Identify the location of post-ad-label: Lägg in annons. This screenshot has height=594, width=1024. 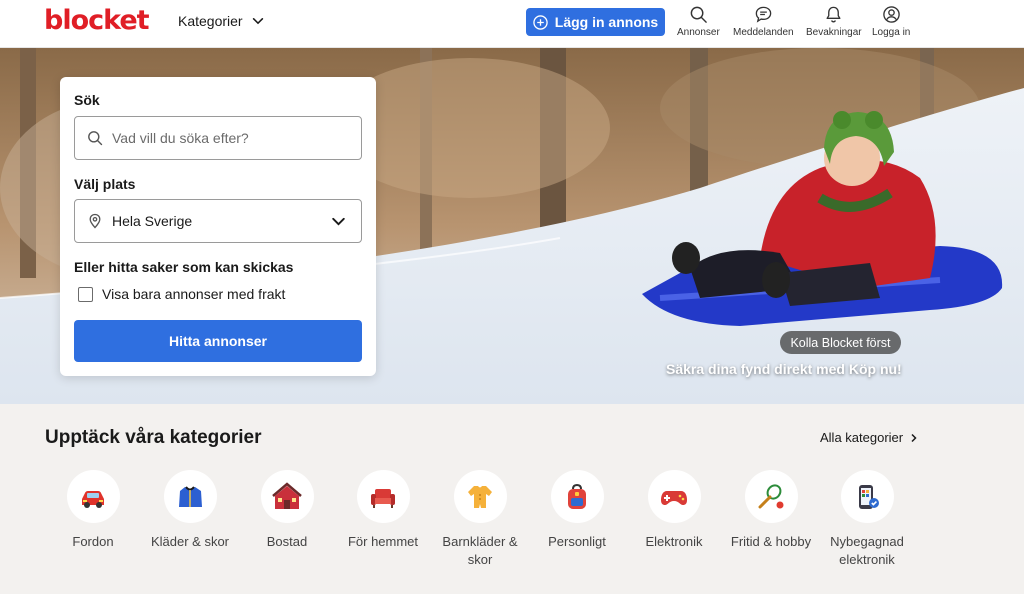
(606, 22).